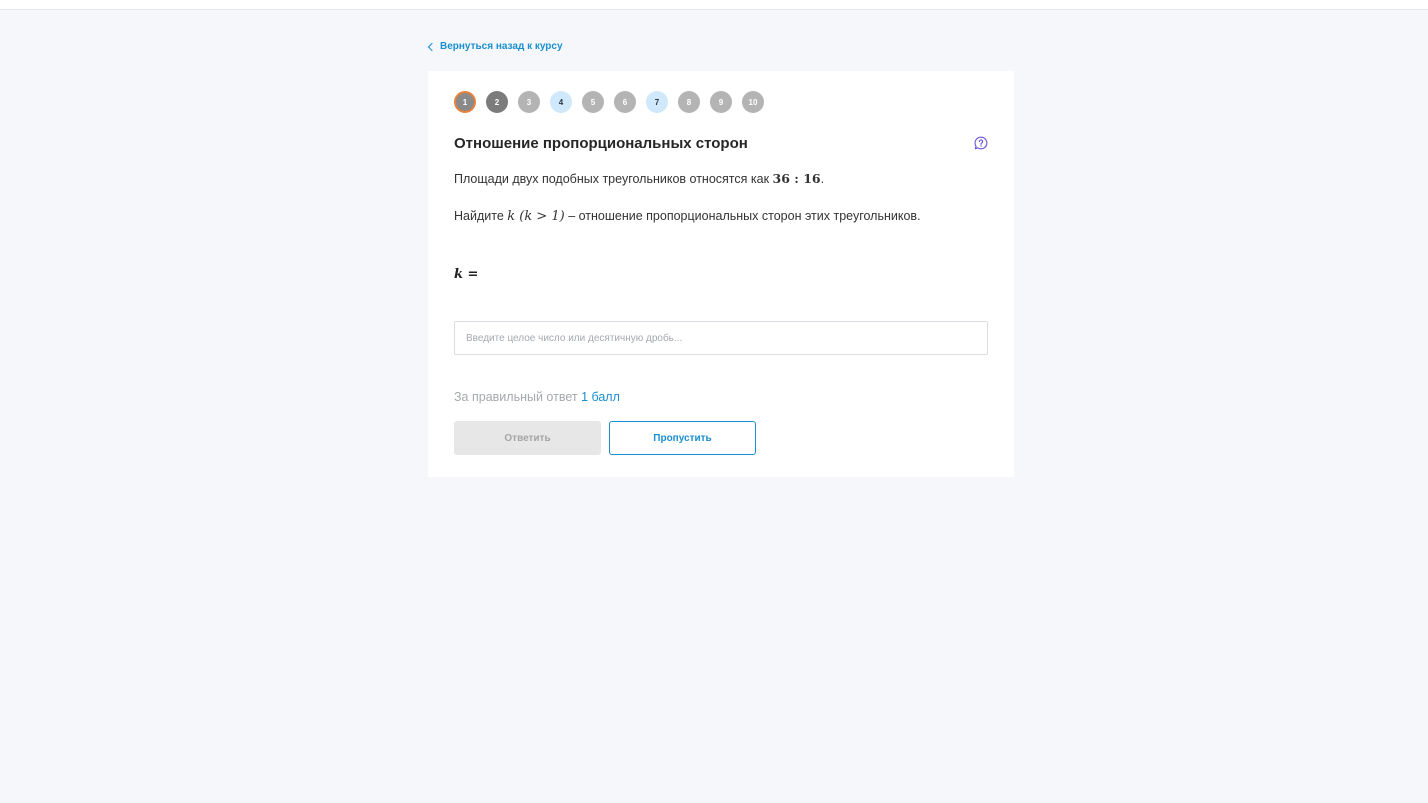  What do you see at coordinates (536, 216) in the screenshot?
I see `k-formula: k (k > 1)` at bounding box center [536, 216].